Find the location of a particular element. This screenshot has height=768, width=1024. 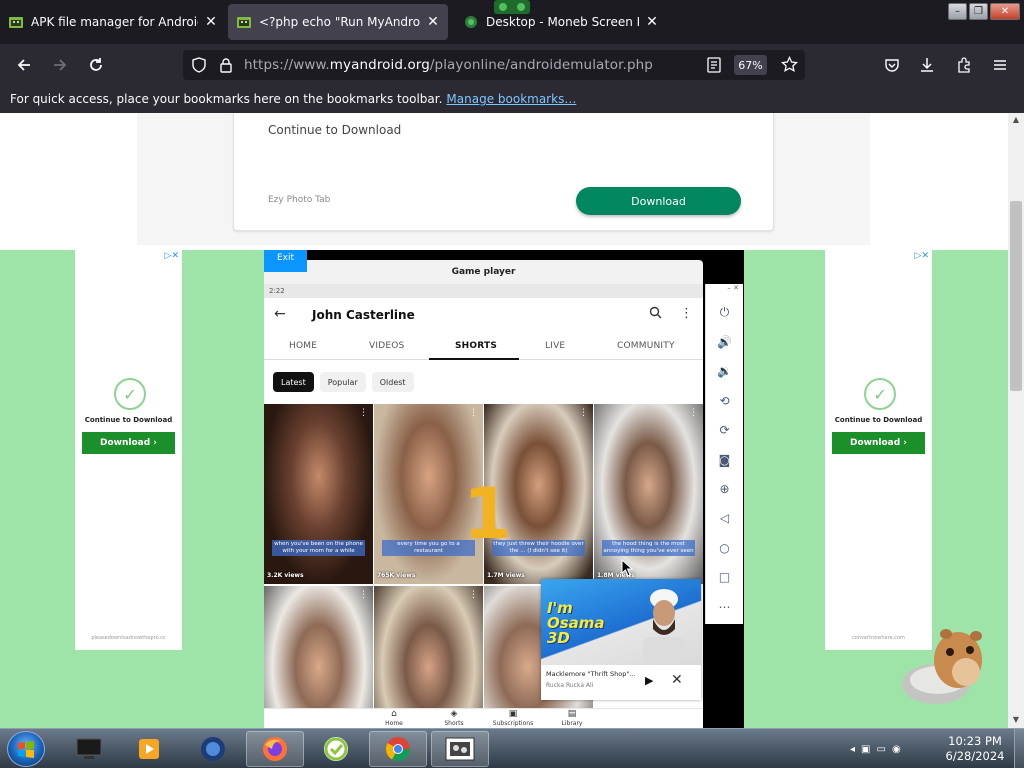

recording-widget-icon is located at coordinates (512, 7).